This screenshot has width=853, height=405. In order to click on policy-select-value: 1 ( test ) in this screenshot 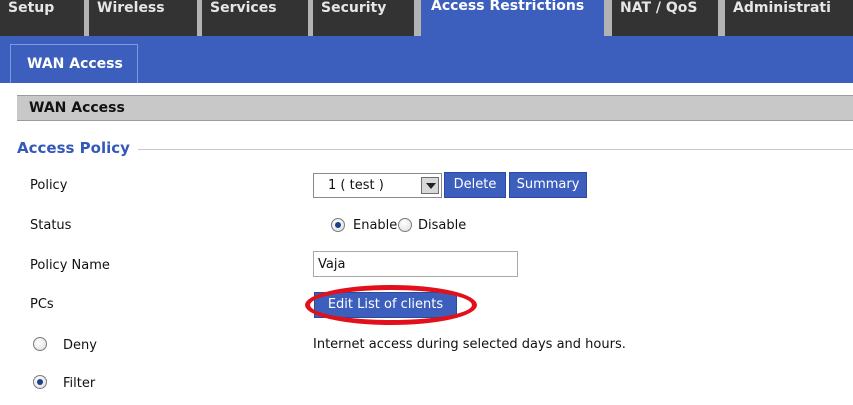, I will do `click(356, 185)`.